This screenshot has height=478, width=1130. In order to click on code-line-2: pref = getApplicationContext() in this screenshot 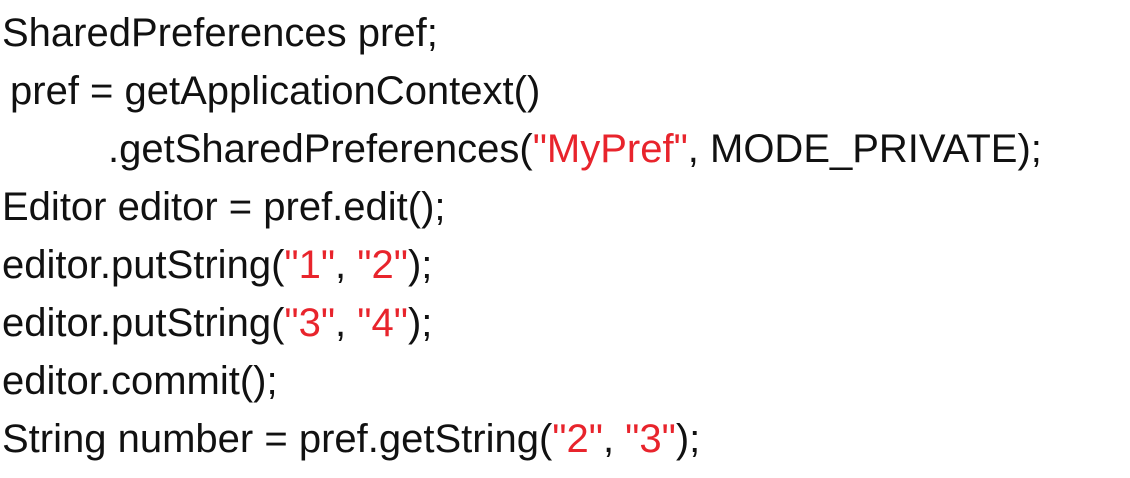, I will do `click(270, 91)`.